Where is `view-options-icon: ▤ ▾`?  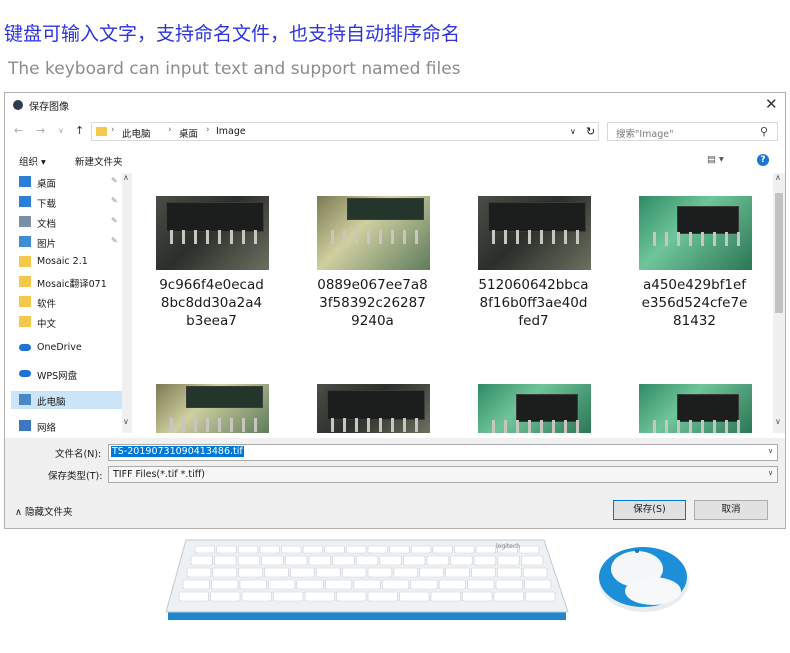 view-options-icon: ▤ ▾ is located at coordinates (715, 159).